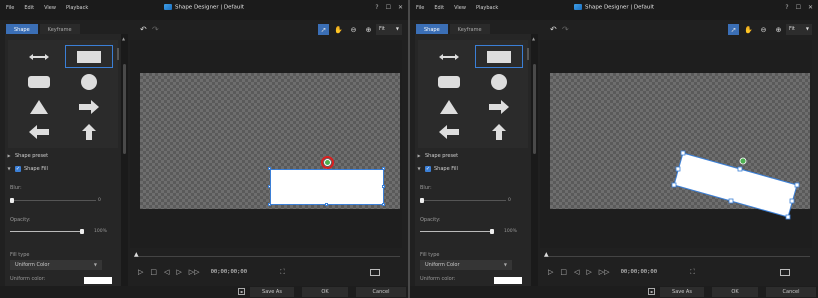 The height and width of the screenshot is (298, 818). What do you see at coordinates (39, 131) in the screenshot?
I see `shape-left-arrow` at bounding box center [39, 131].